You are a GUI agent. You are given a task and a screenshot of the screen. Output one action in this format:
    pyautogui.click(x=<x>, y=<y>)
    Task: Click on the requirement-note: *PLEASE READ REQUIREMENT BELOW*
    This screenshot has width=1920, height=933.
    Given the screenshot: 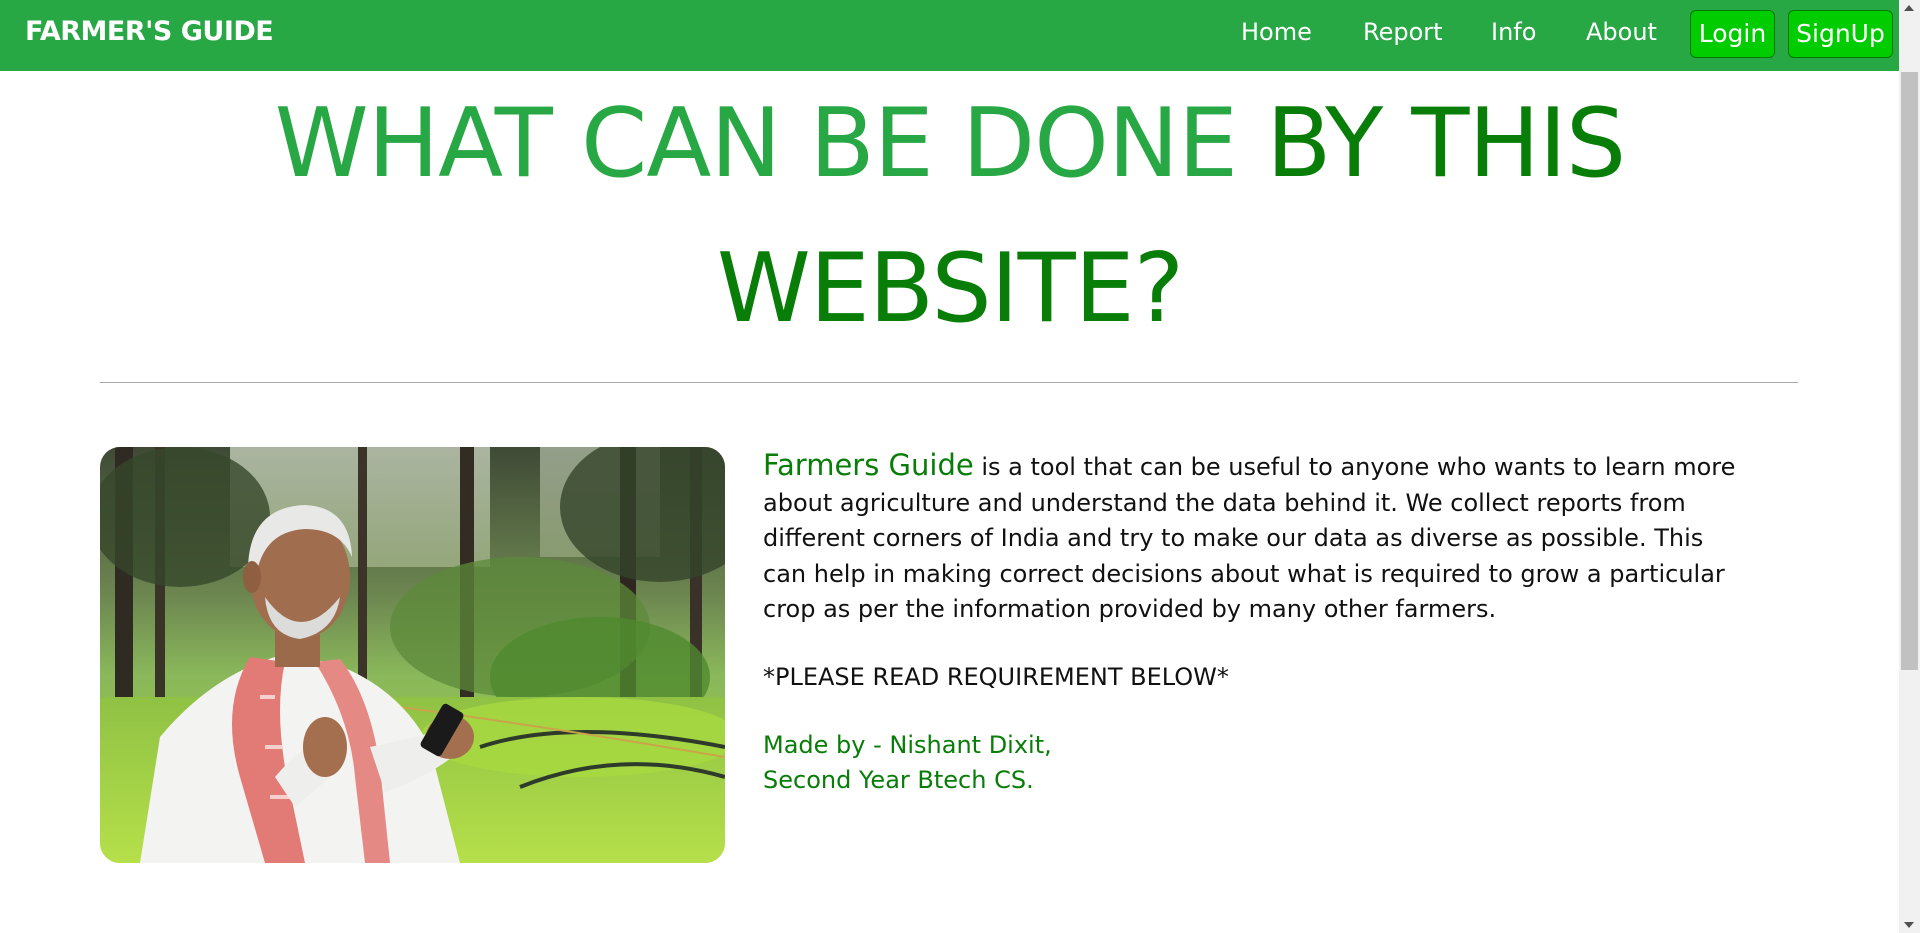 What is the action you would take?
    pyautogui.click(x=996, y=677)
    